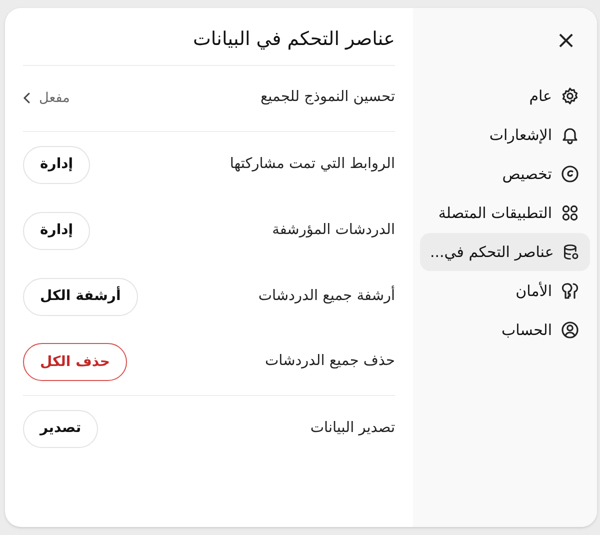 The width and height of the screenshot is (600, 535). I want to click on setting-label: حذف جميع الدردشات, so click(330, 362).